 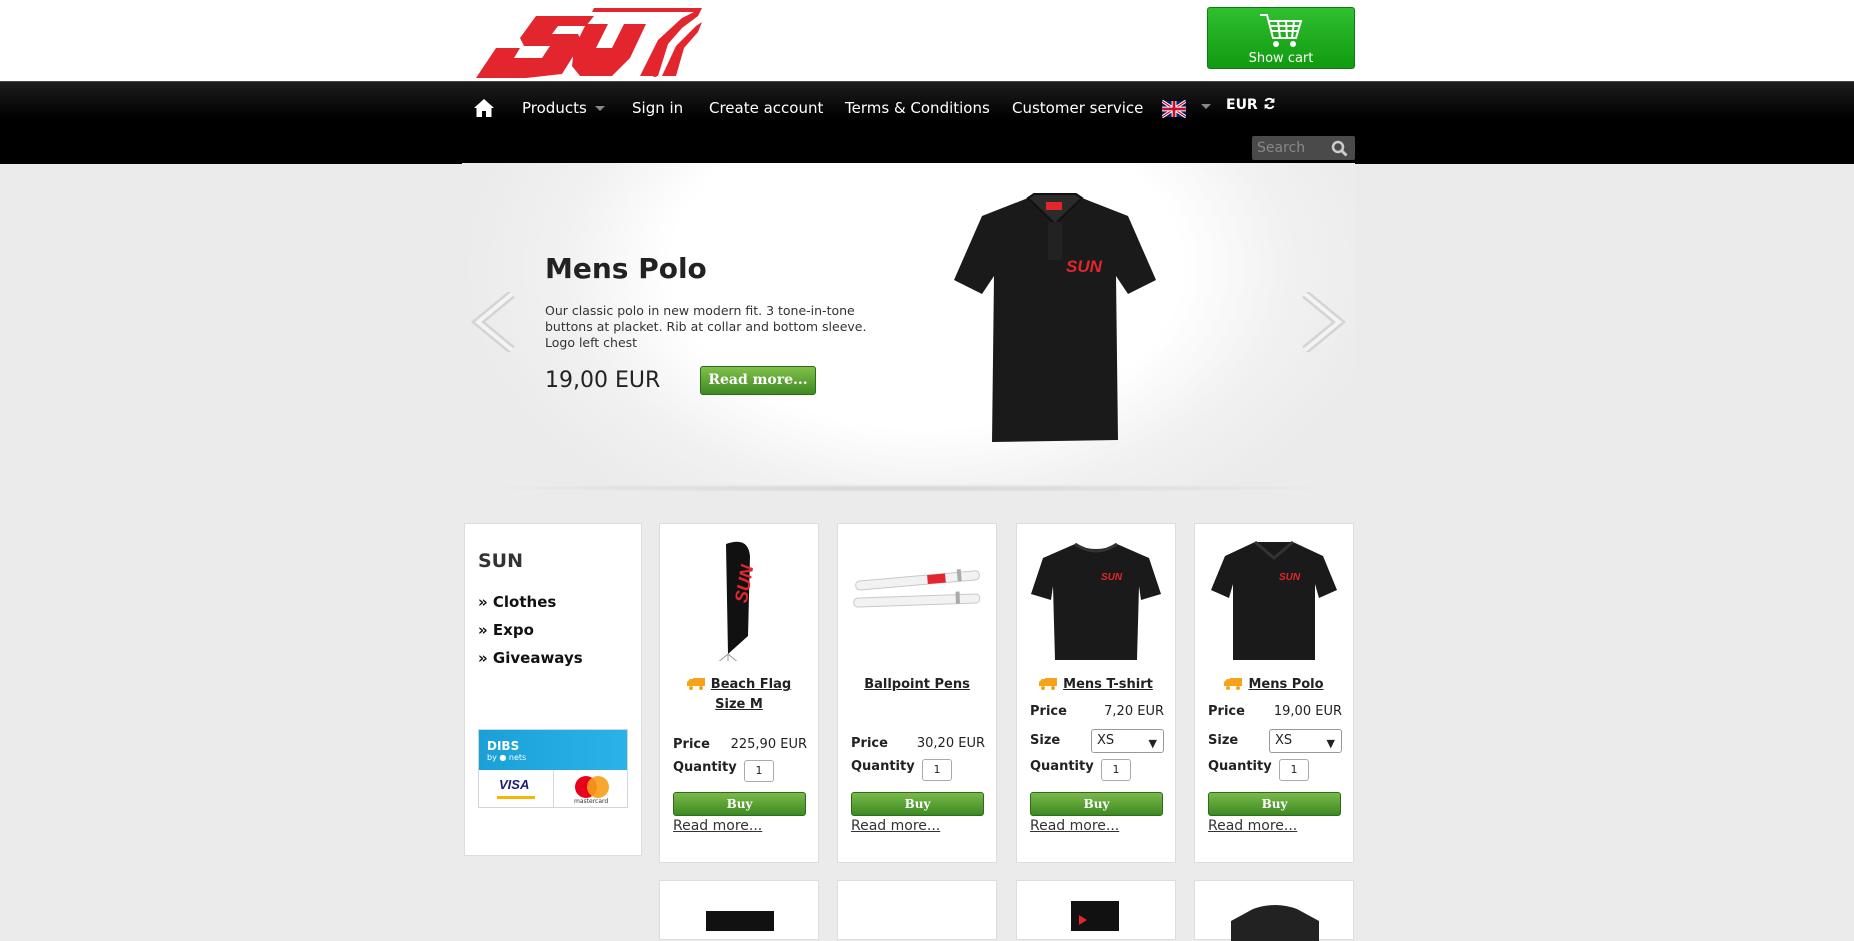 I want to click on show-cart-label: Show cart, so click(x=1281, y=58).